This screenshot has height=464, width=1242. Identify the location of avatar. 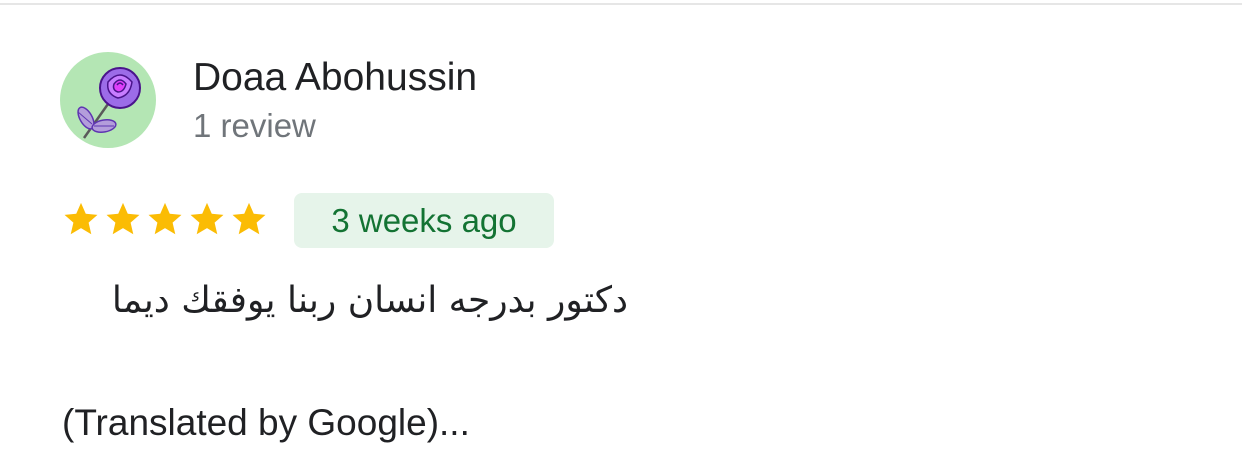
(108, 100).